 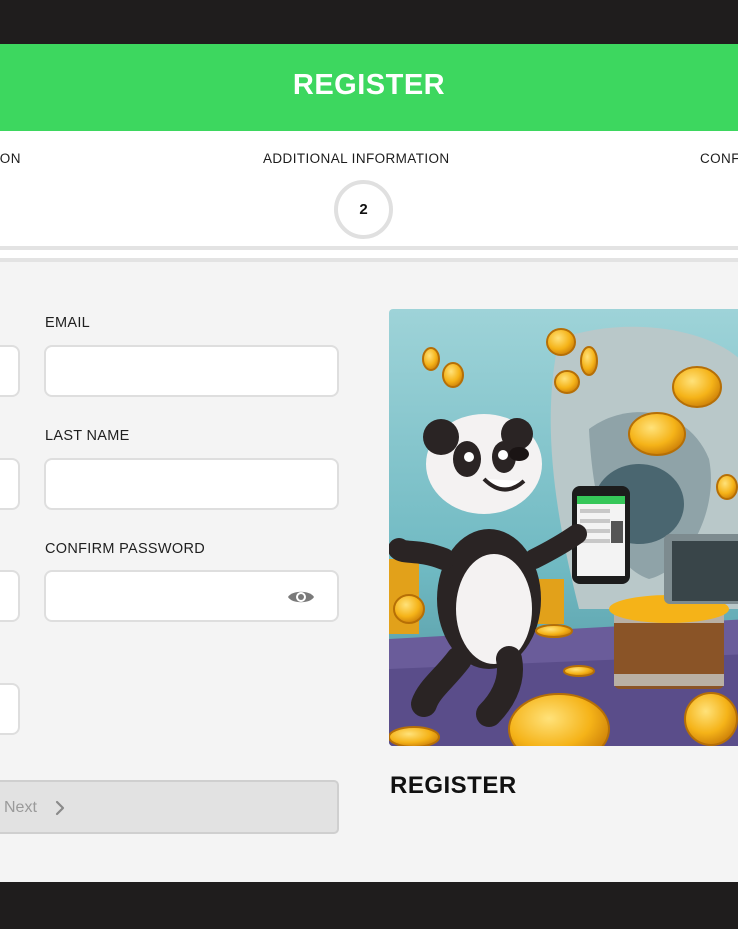 What do you see at coordinates (60, 808) in the screenshot?
I see `chevron-right-icon` at bounding box center [60, 808].